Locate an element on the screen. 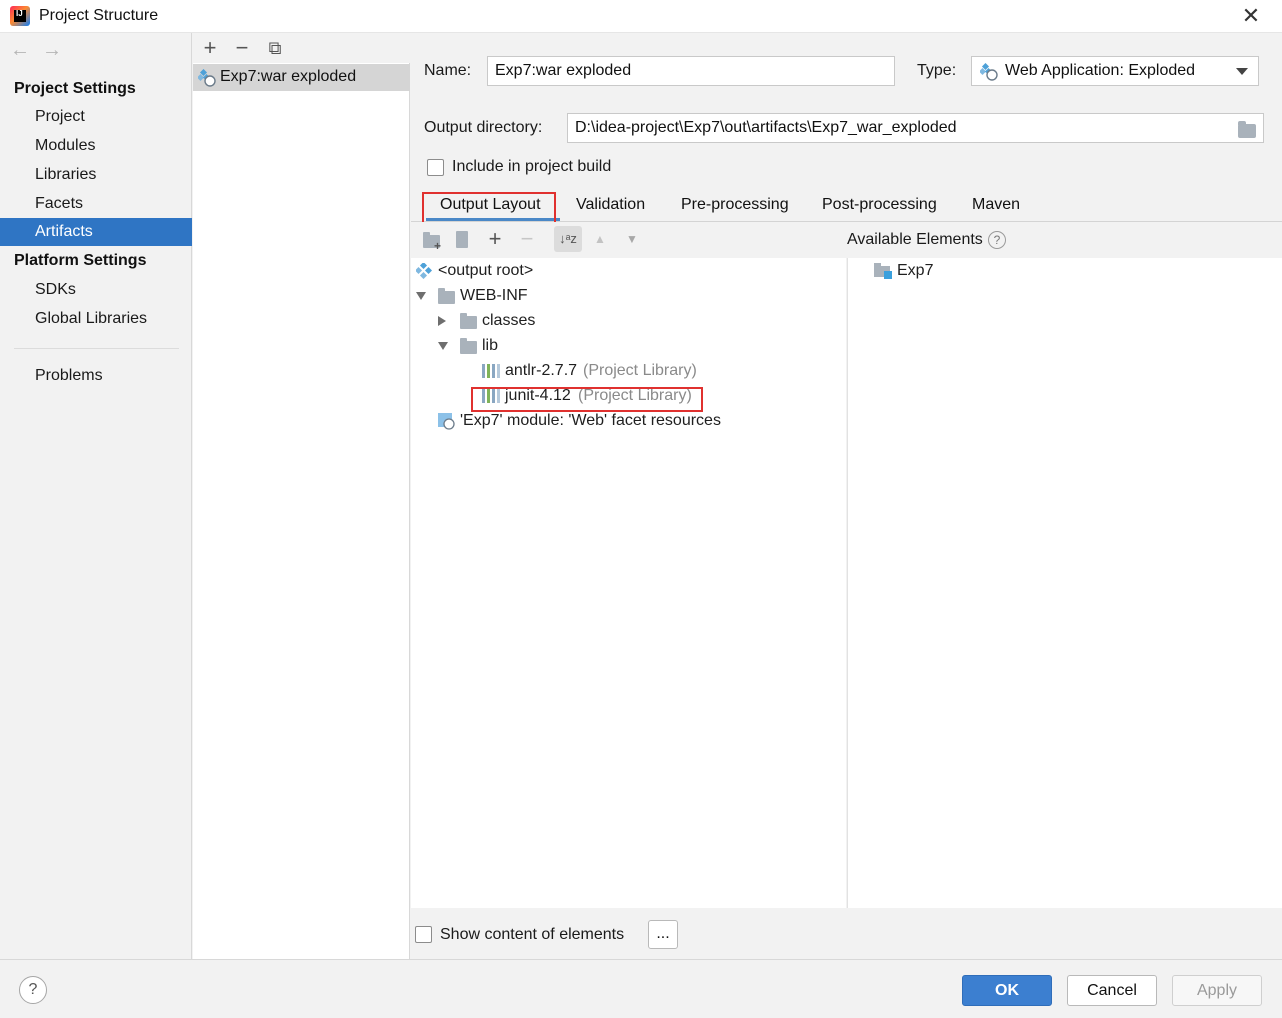 This screenshot has height=1018, width=1282. add-artifact-icon: + is located at coordinates (210, 48).